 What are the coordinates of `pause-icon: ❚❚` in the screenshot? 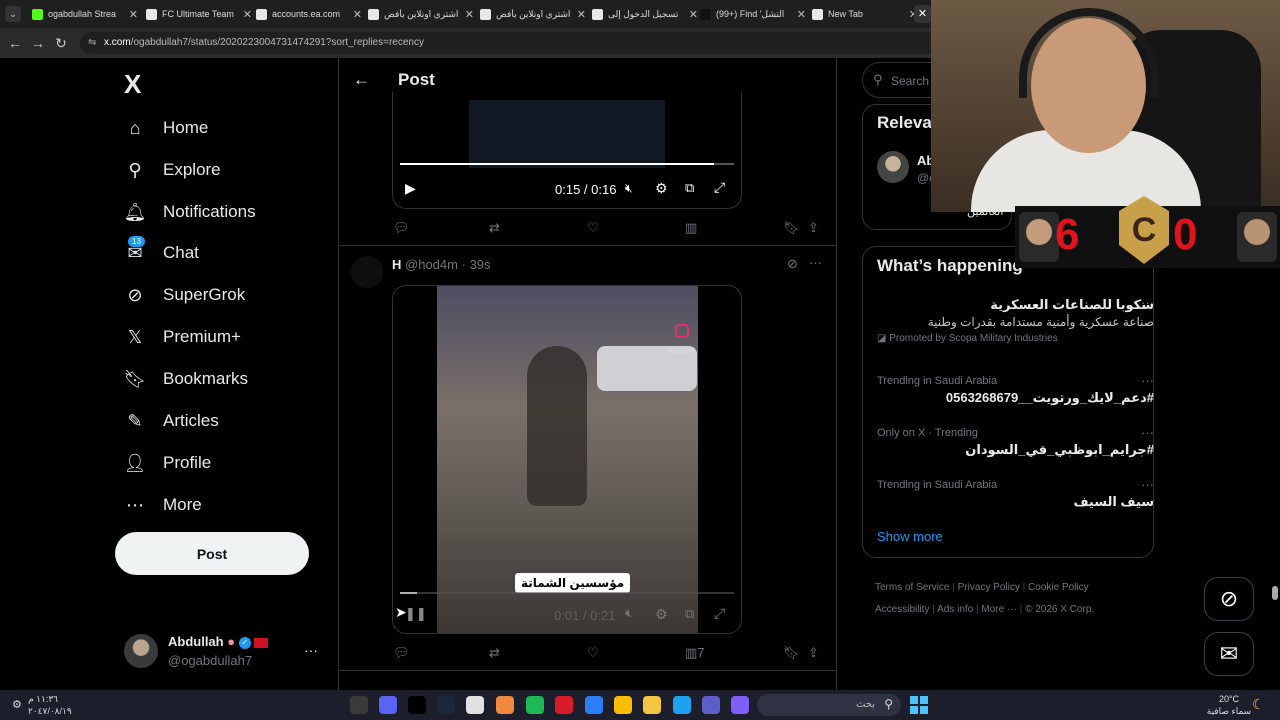 It's located at (416, 614).